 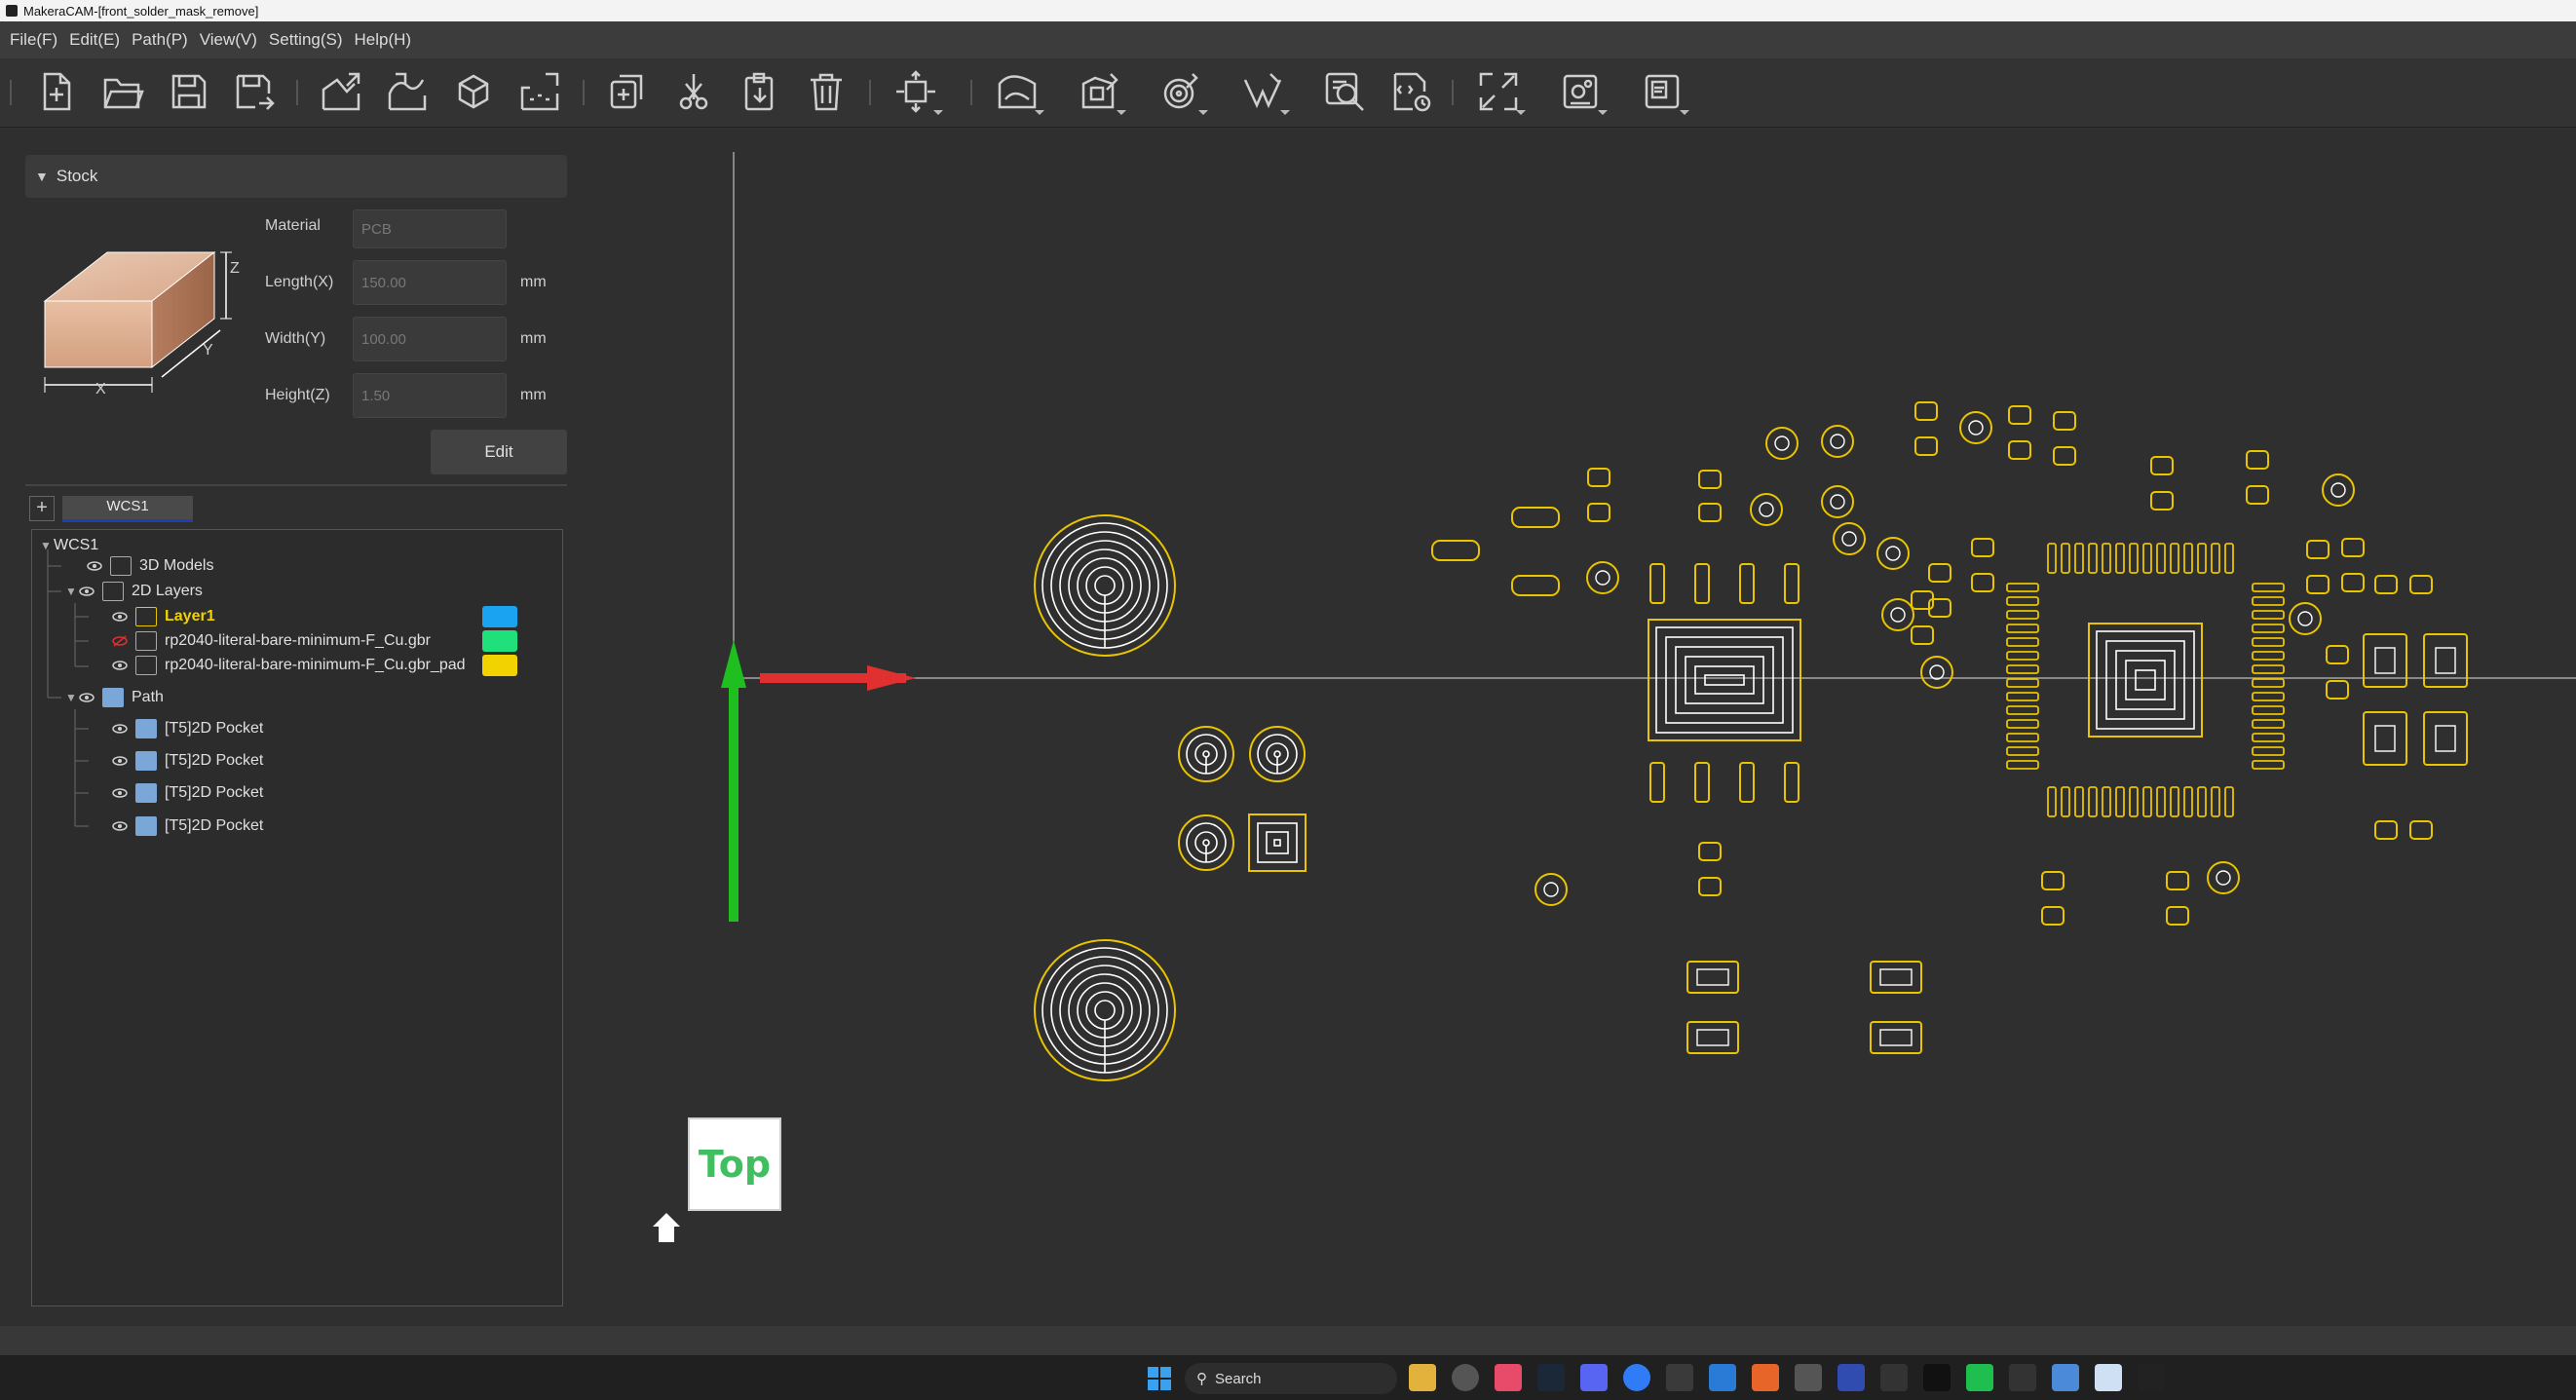 What do you see at coordinates (1344, 91) in the screenshot?
I see `simulate-icon` at bounding box center [1344, 91].